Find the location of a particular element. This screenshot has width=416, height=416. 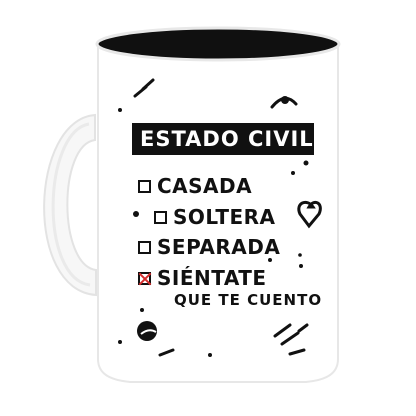

planet-icon is located at coordinates (147, 331).